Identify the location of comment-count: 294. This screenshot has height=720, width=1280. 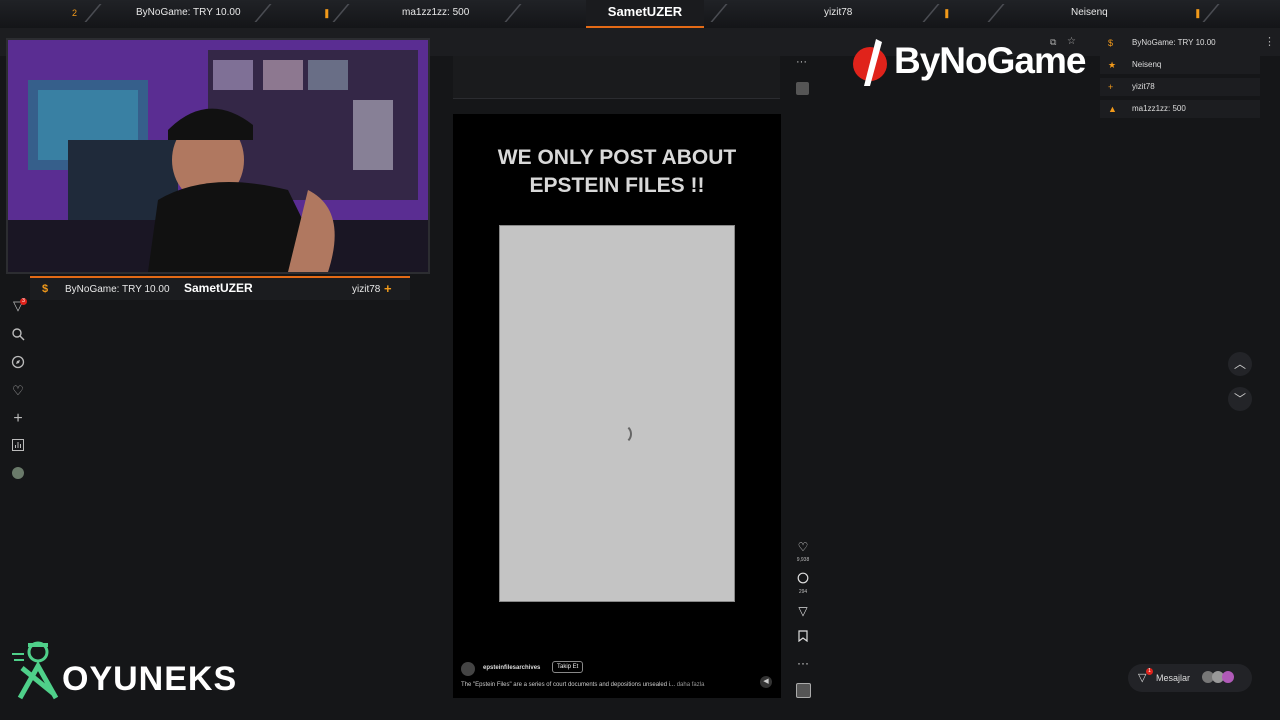
(803, 592).